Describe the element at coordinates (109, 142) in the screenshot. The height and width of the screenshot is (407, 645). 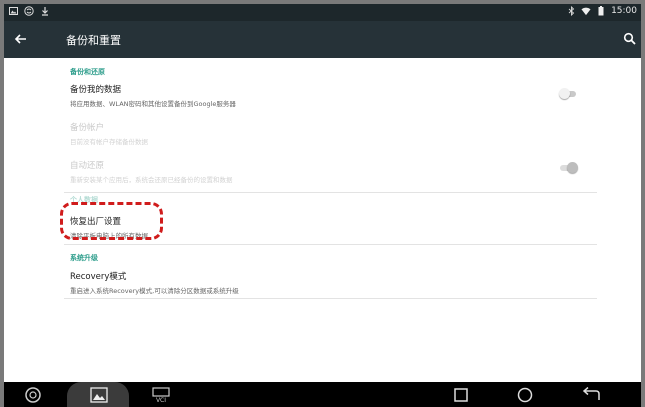
I see `item-subtitle: 目前没有帐户存储备份数据` at that location.